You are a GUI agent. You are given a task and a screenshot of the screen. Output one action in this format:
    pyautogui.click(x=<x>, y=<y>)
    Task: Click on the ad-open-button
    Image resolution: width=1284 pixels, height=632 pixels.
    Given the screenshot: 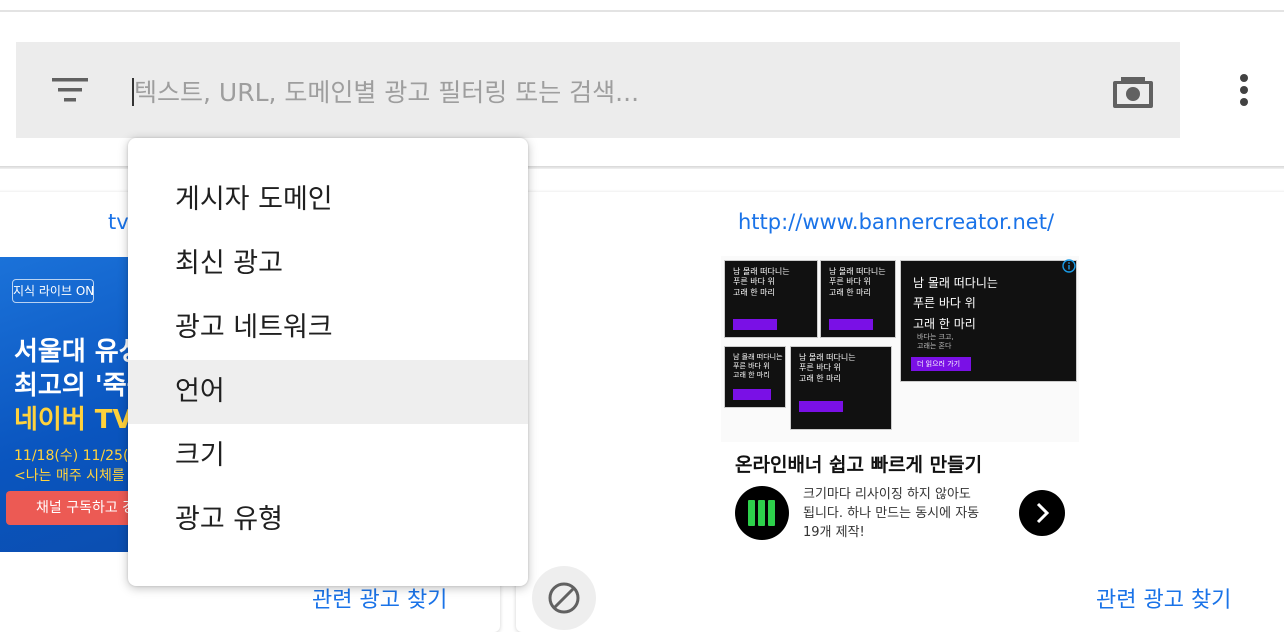 What is the action you would take?
    pyautogui.click(x=1042, y=513)
    